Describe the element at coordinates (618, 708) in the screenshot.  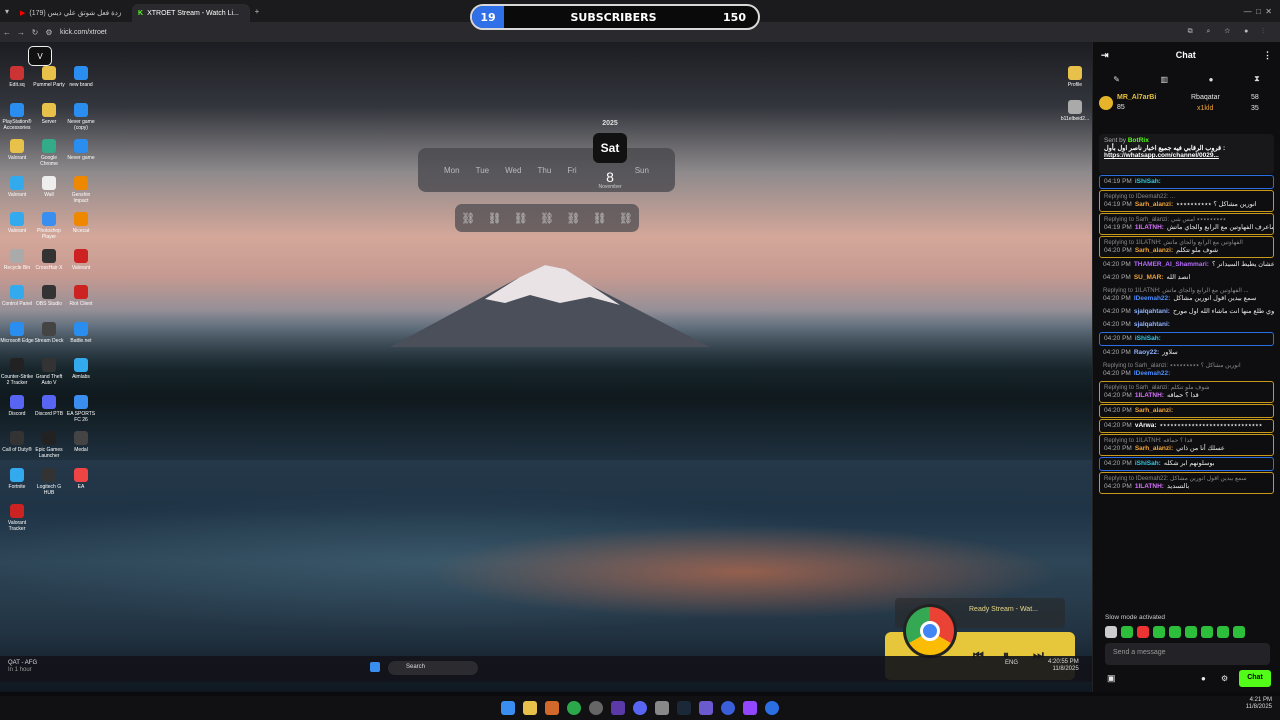
I see `obs-icon` at that location.